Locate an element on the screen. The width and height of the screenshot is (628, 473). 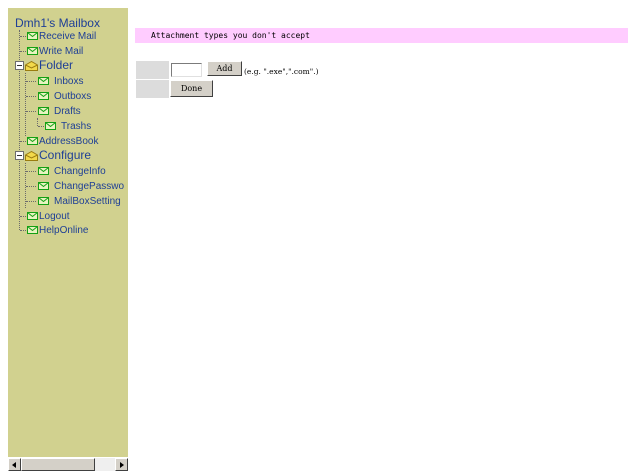
page-title: Attachment types you don't accept is located at coordinates (230, 35).